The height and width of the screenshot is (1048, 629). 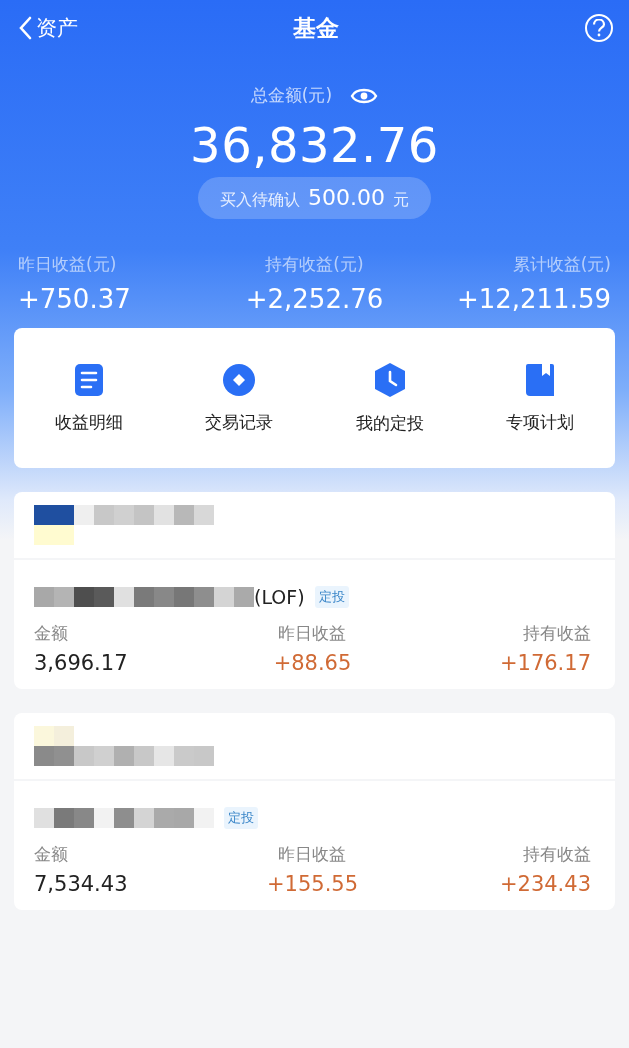 I want to click on metric-value: +88.65, so click(x=312, y=663).